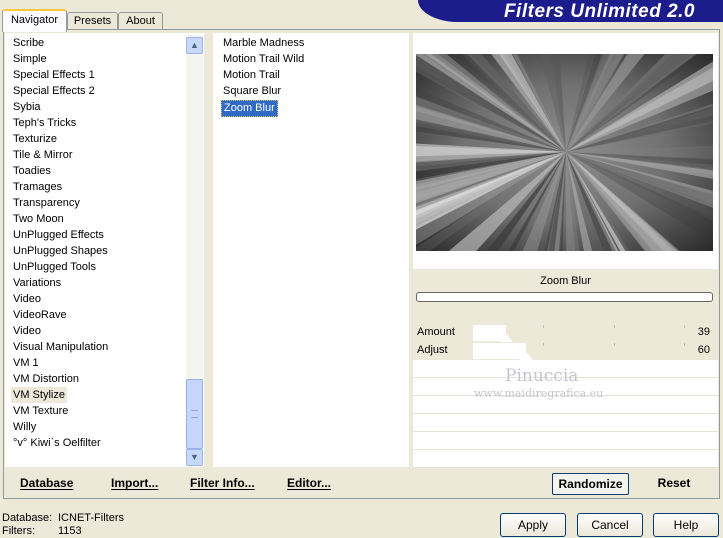  What do you see at coordinates (539, 393) in the screenshot?
I see `watermark-url: www.maidiregrafica.eu` at bounding box center [539, 393].